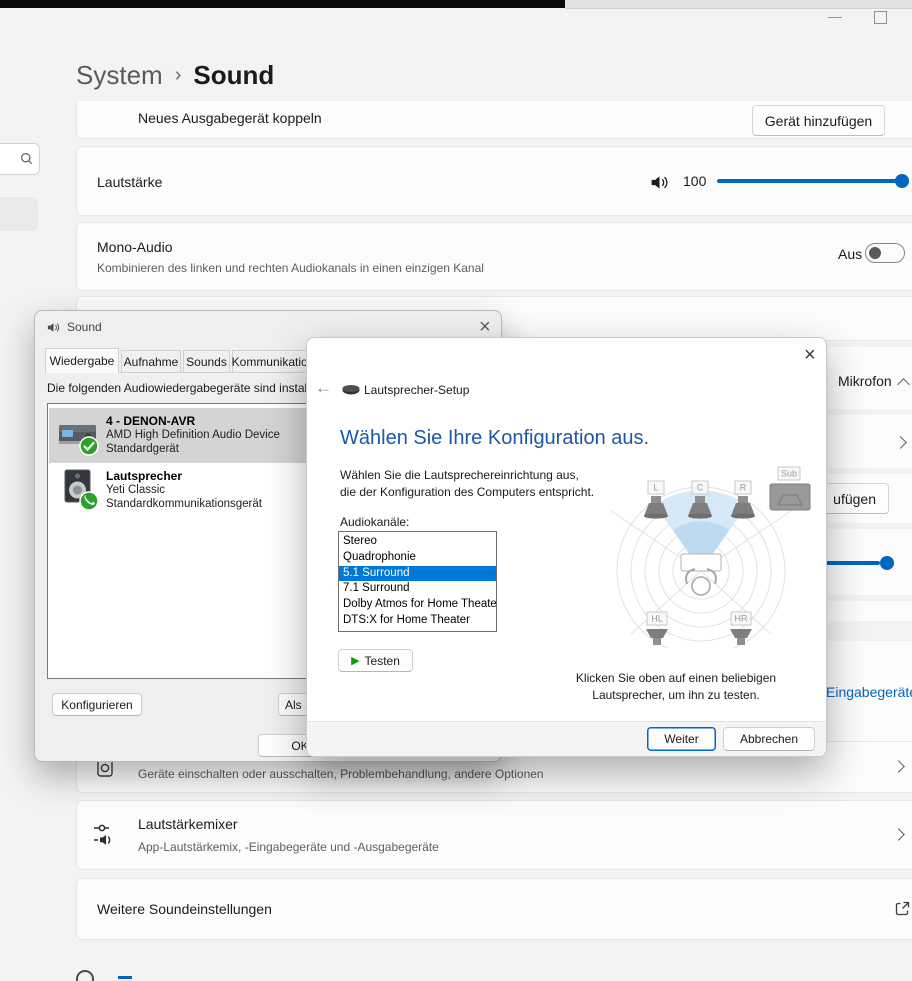 This screenshot has width=912, height=981. What do you see at coordinates (738, 4) in the screenshot?
I see `titlebar-light-strip` at bounding box center [738, 4].